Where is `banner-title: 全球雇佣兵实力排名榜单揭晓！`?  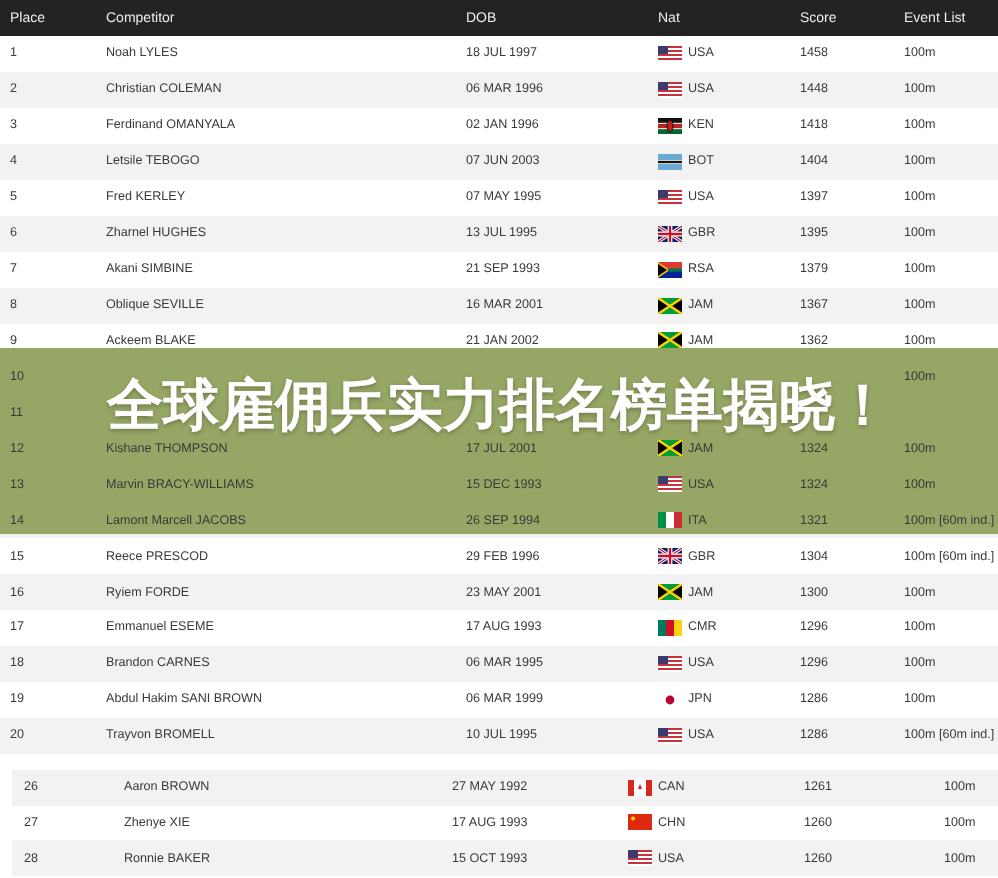 banner-title: 全球雇佣兵实力排名榜单揭晓！ is located at coordinates (499, 406).